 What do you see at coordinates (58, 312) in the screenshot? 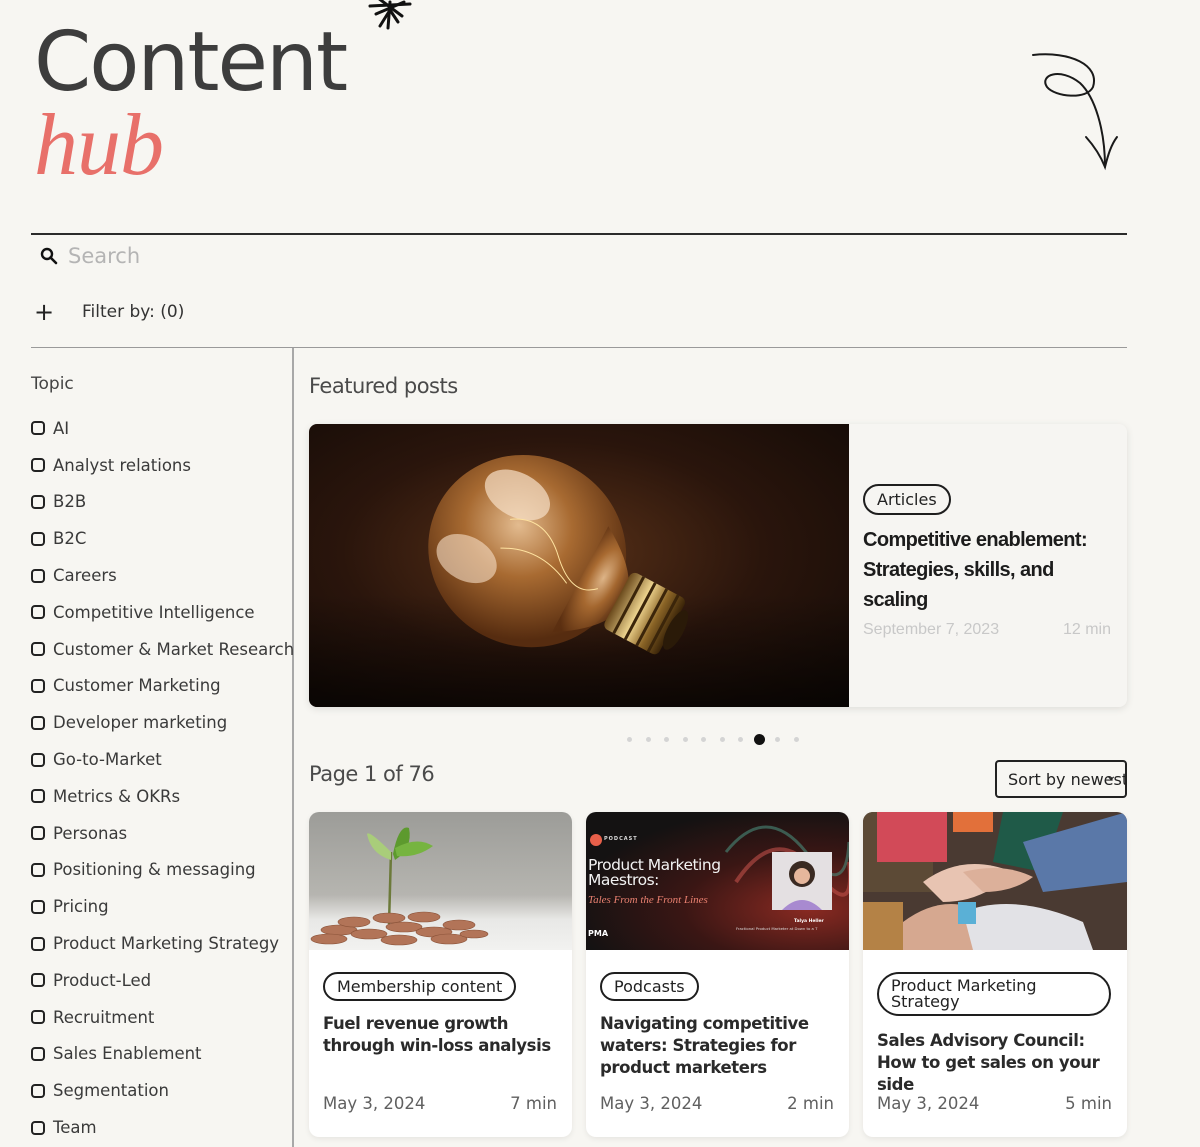
I see `plus-icon: +` at bounding box center [58, 312].